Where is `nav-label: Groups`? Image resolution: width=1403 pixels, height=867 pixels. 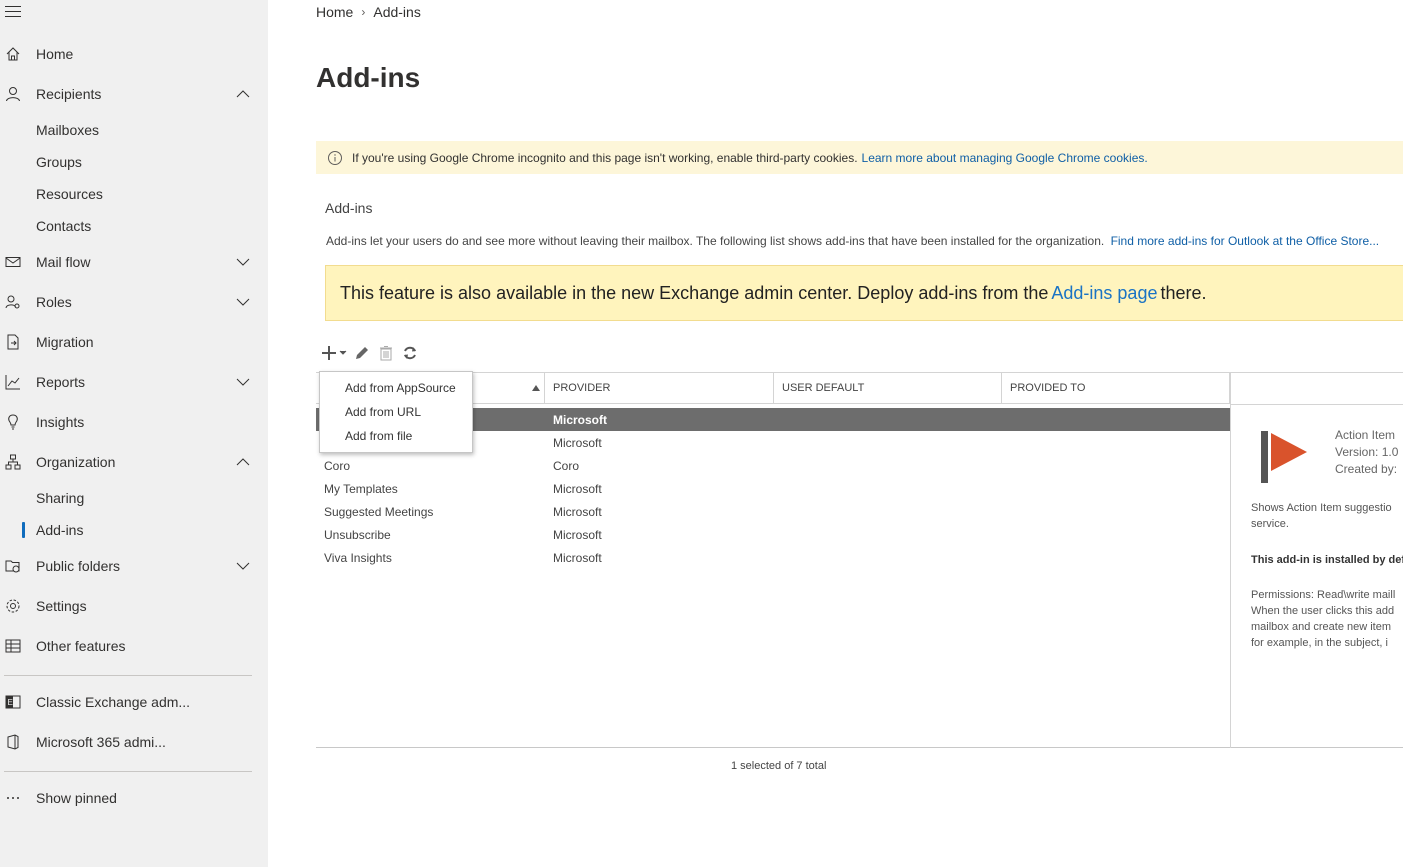
nav-label: Groups is located at coordinates (59, 162).